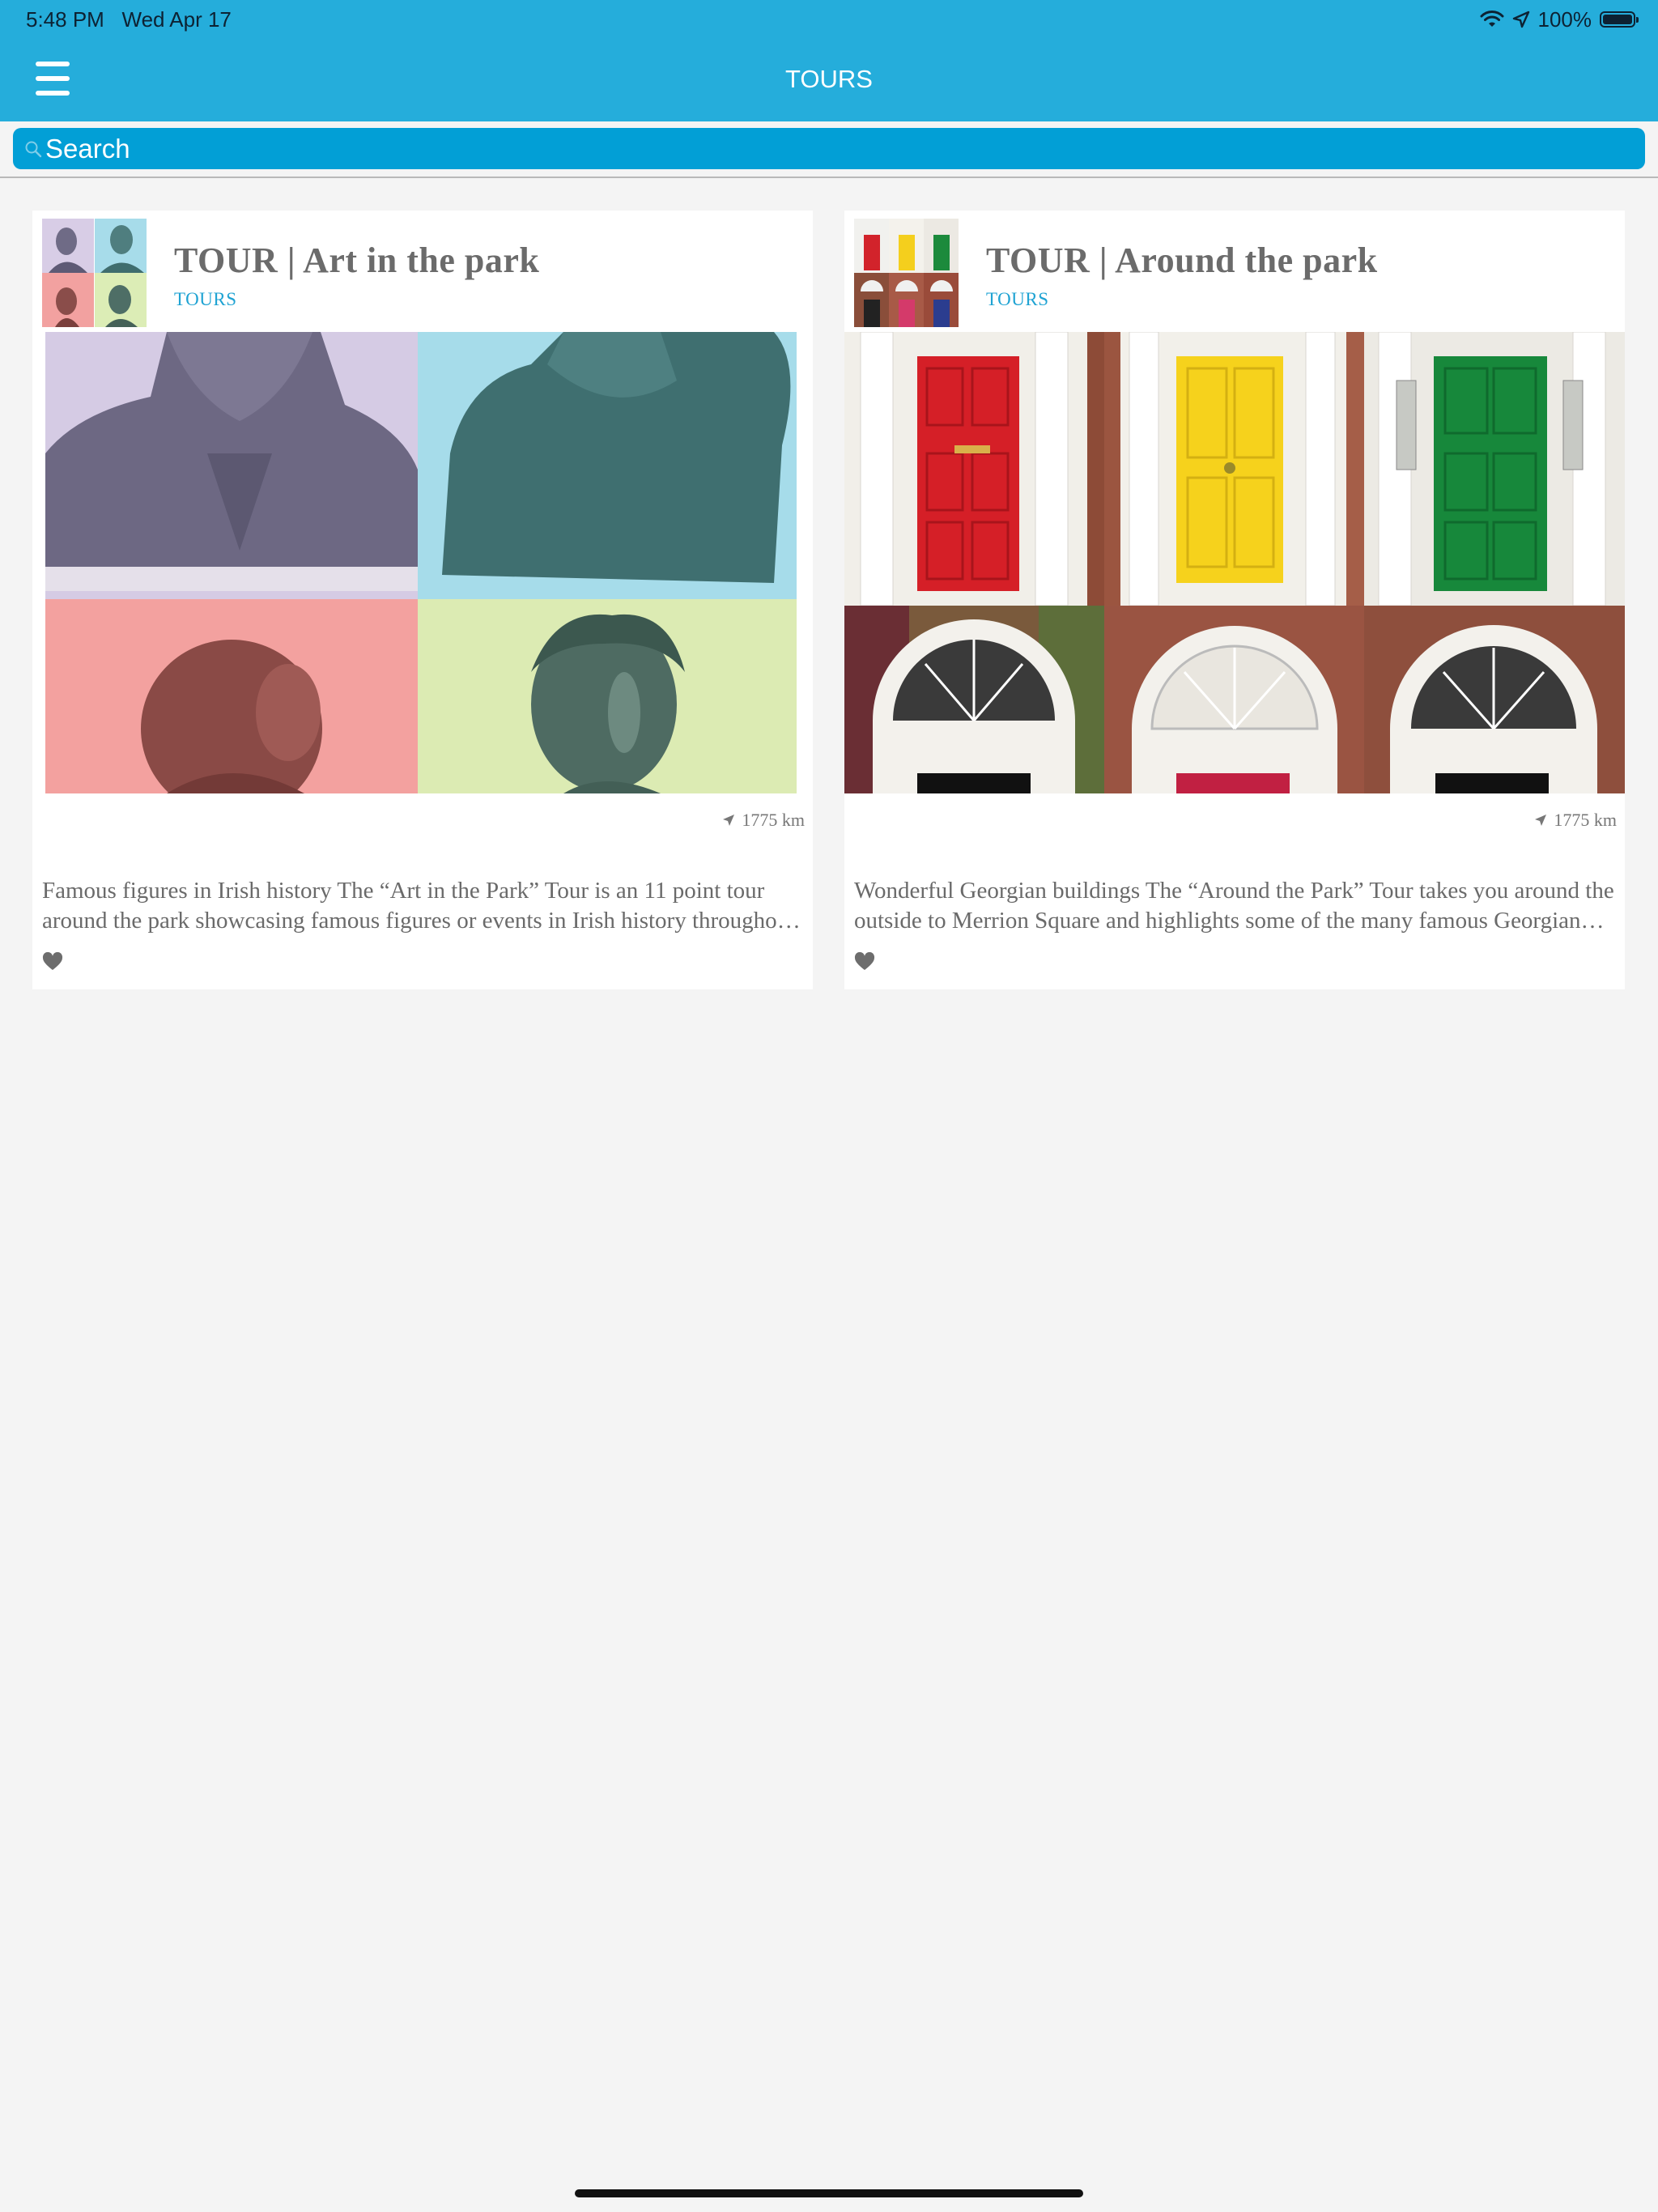  Describe the element at coordinates (1491, 19) in the screenshot. I see `wifi-icon` at that location.